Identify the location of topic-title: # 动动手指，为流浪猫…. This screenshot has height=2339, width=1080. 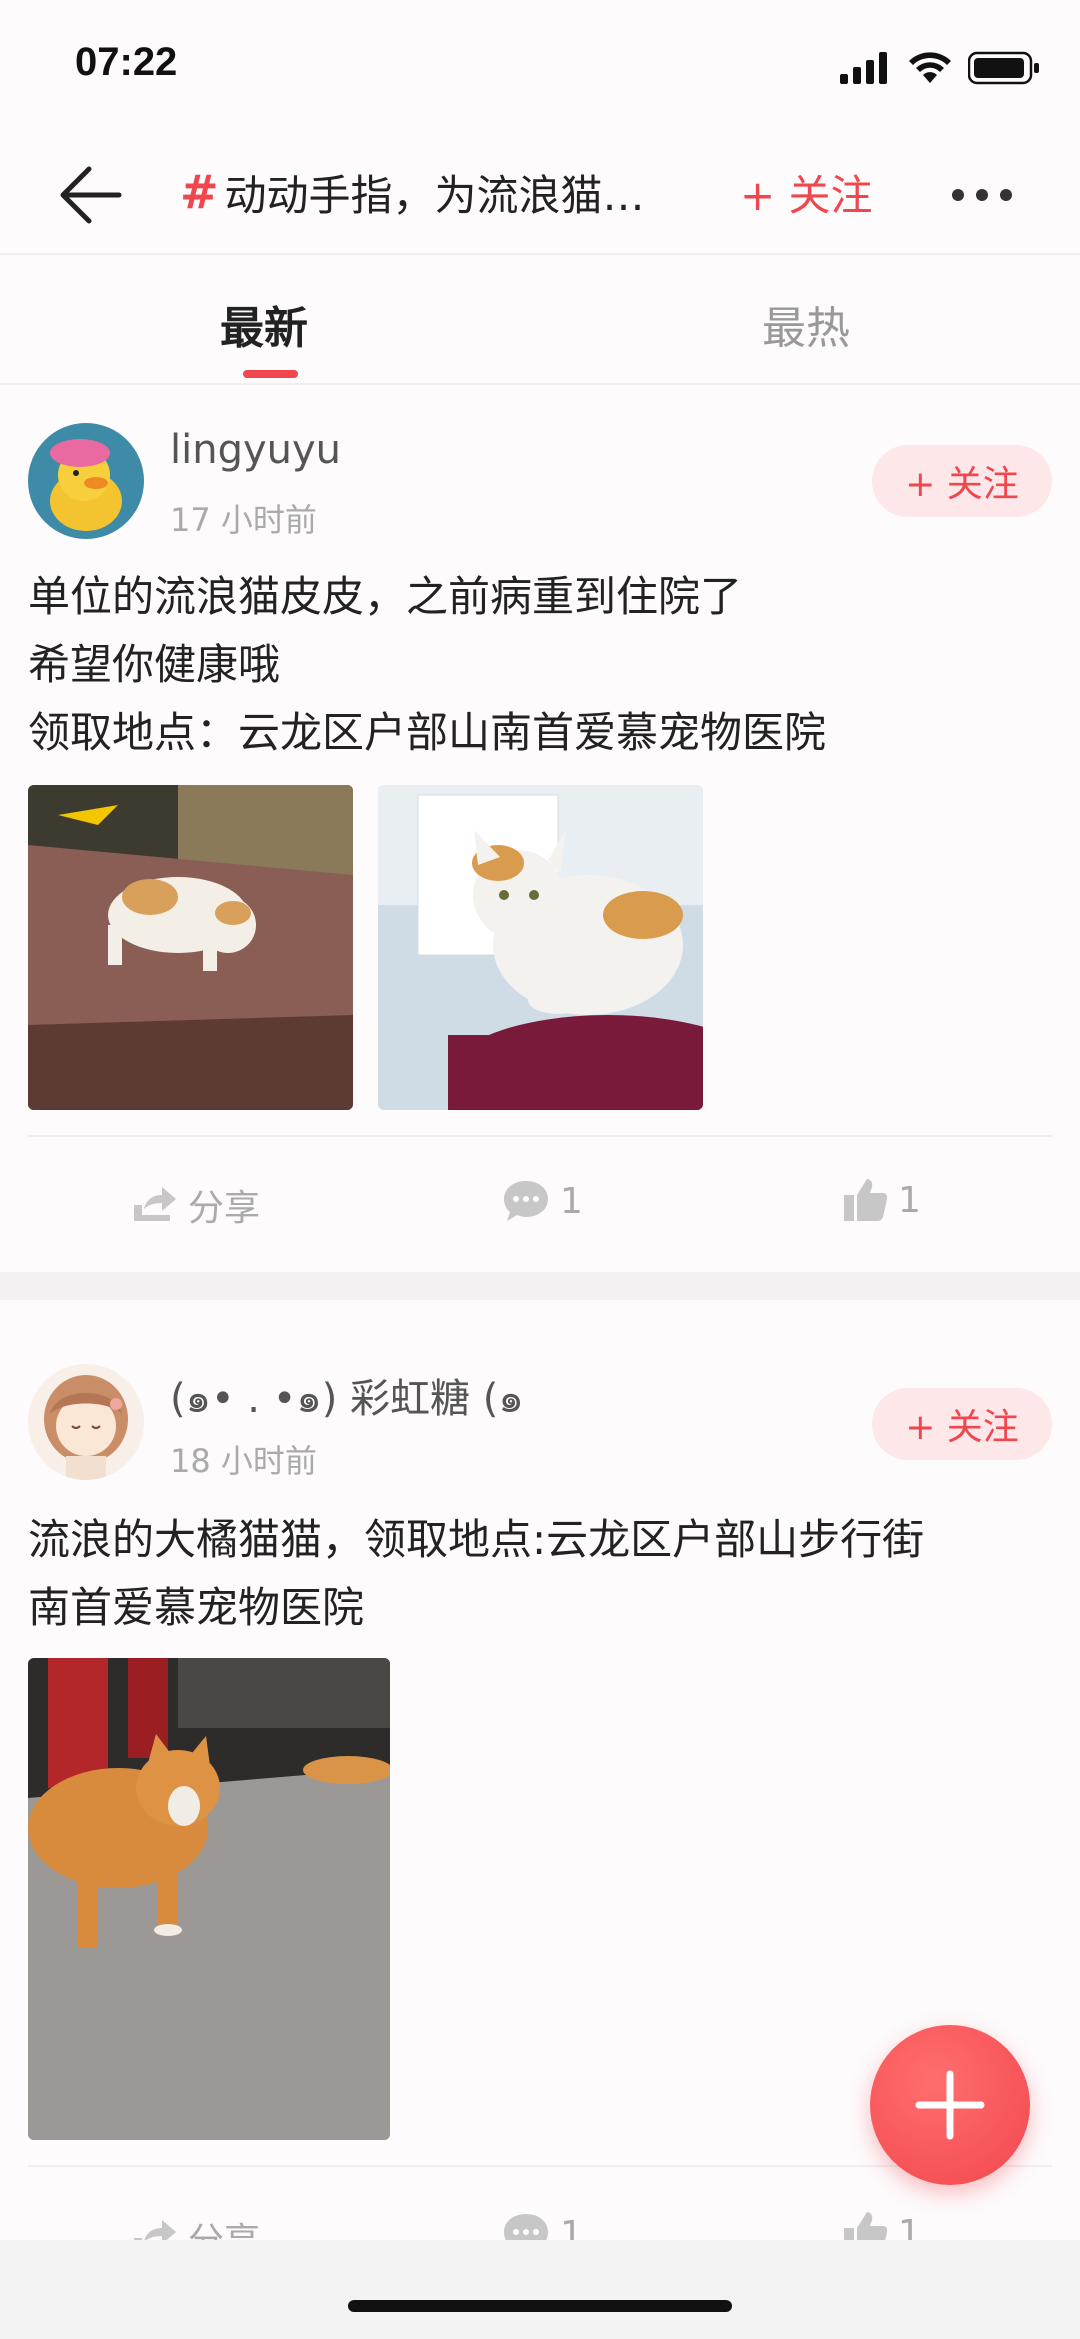
(440, 192).